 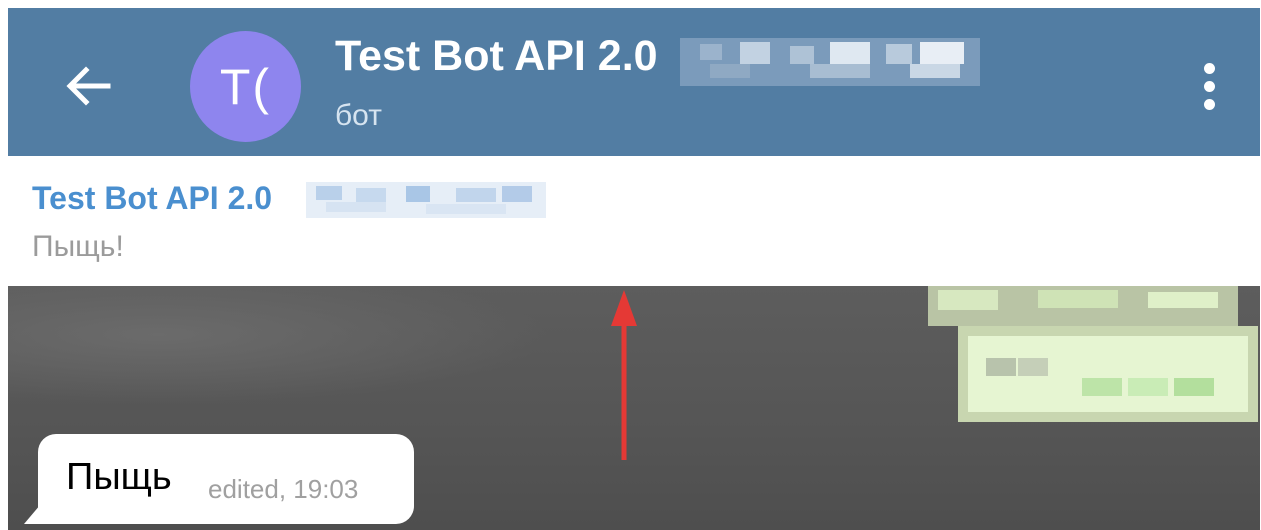 I want to click on message-meta: edited, 19:03, so click(x=283, y=489).